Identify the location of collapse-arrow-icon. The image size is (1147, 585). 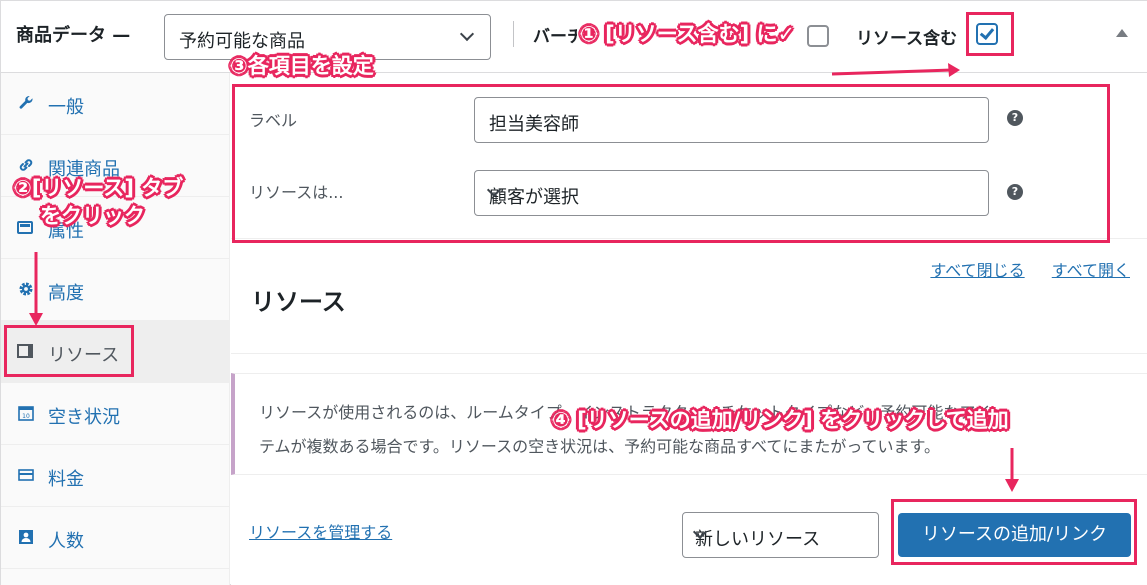
(1122, 33).